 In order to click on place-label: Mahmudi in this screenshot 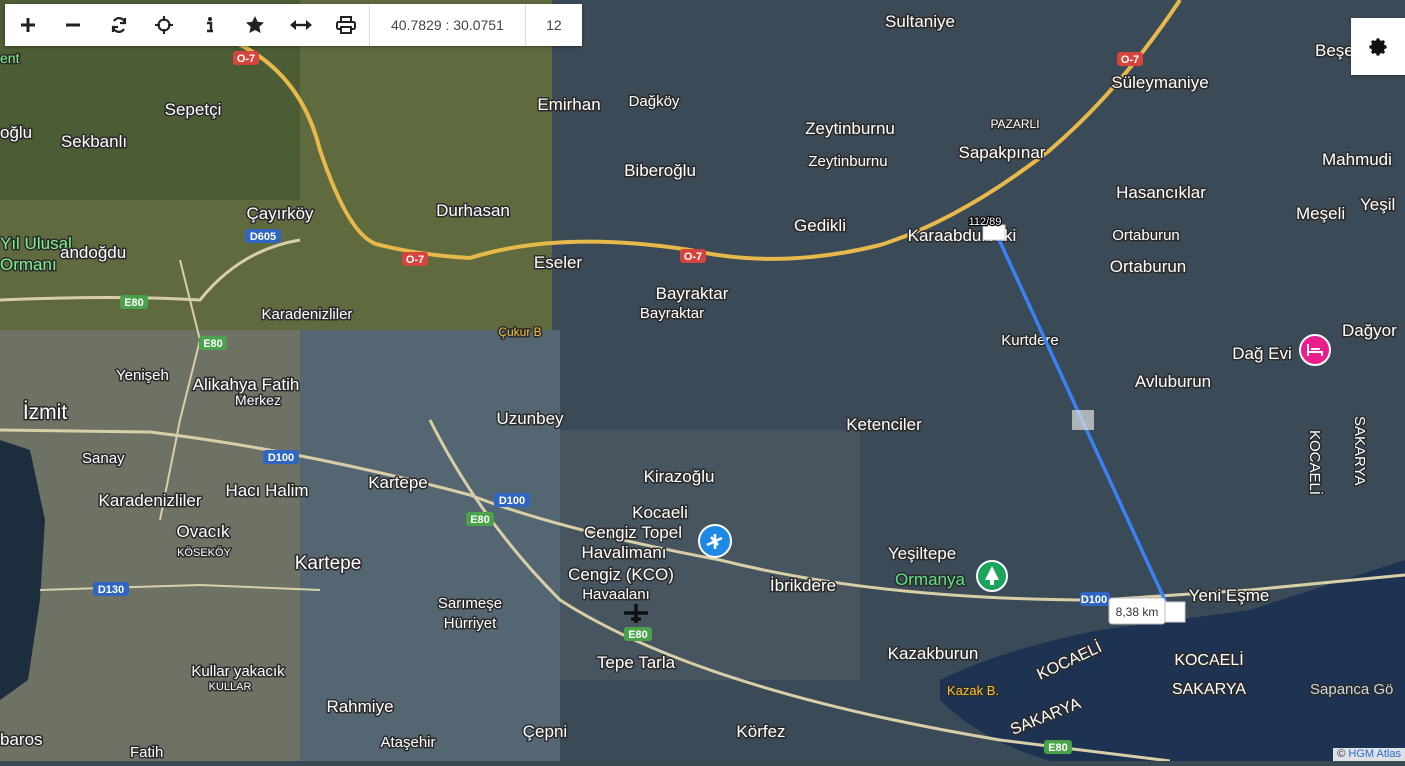, I will do `click(1357, 159)`.